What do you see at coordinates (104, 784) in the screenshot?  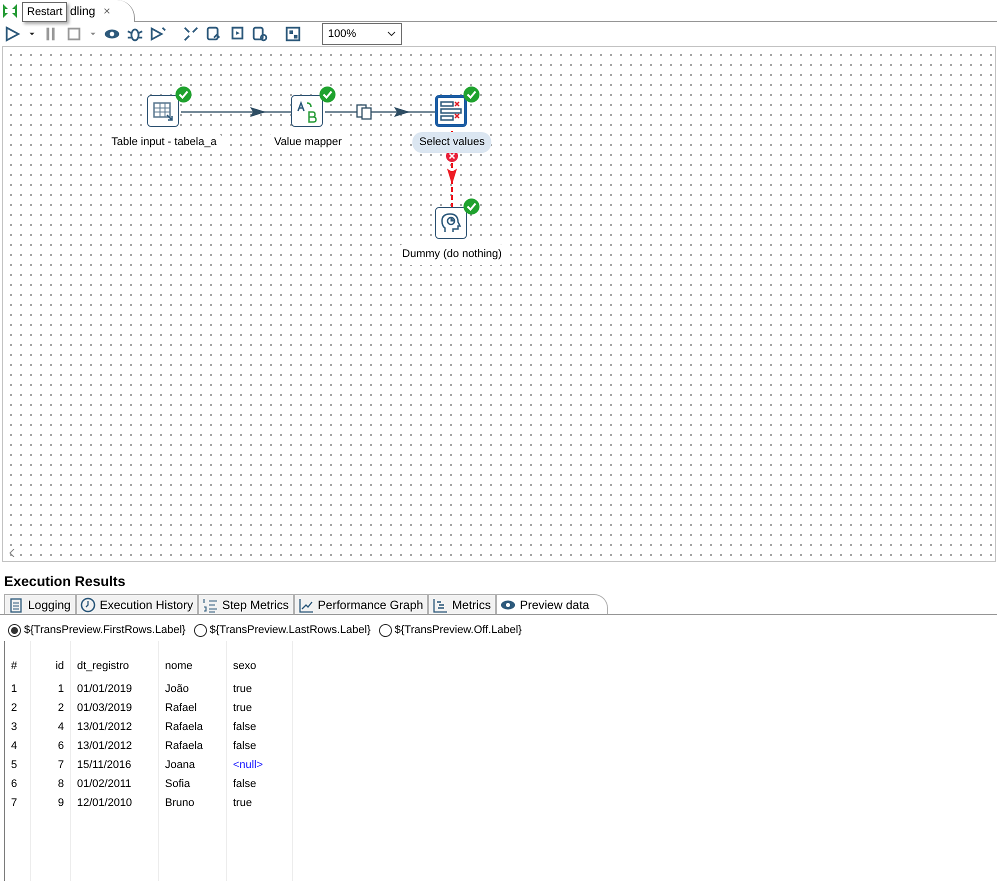 I see `table-cell-text: 01/02/2011` at bounding box center [104, 784].